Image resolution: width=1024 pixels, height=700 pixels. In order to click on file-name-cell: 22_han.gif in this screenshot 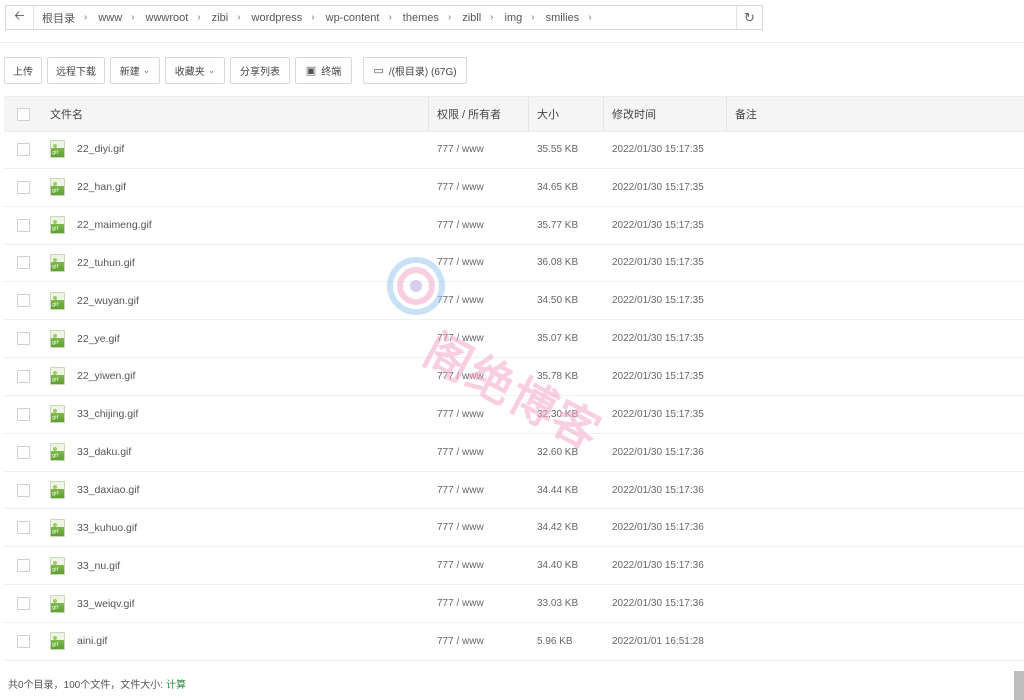, I will do `click(235, 187)`.